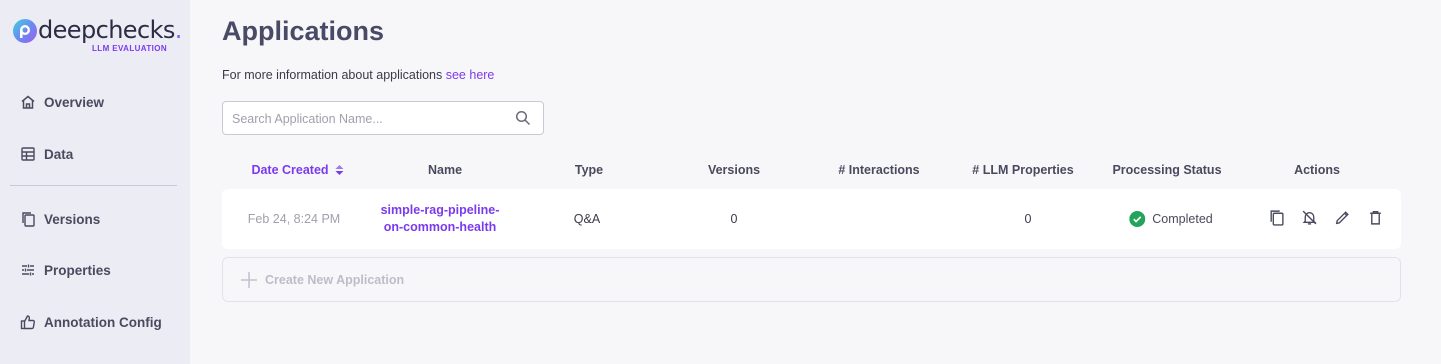  What do you see at coordinates (290, 170) in the screenshot?
I see `column-header-label: Date Created` at bounding box center [290, 170].